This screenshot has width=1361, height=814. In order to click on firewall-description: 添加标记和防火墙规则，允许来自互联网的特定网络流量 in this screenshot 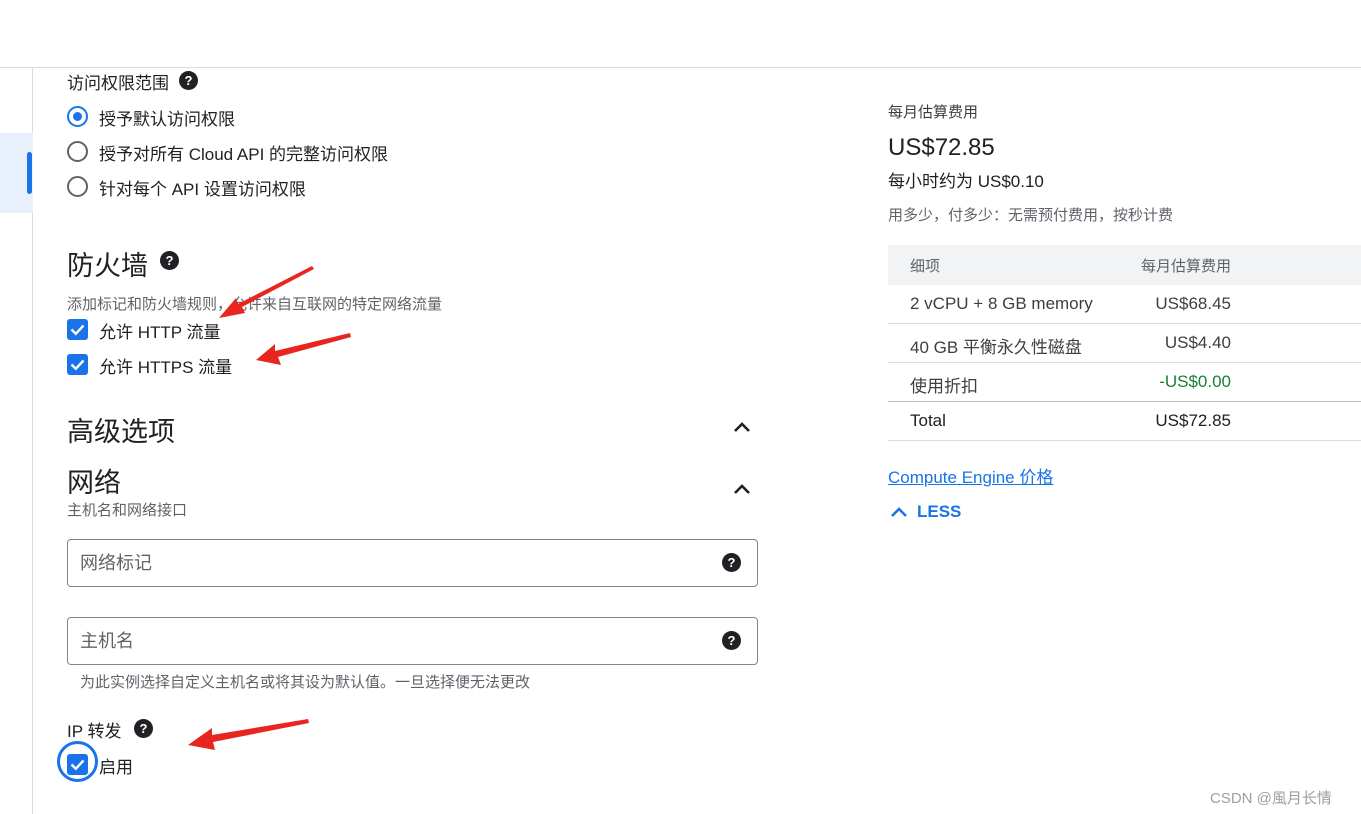, I will do `click(255, 304)`.